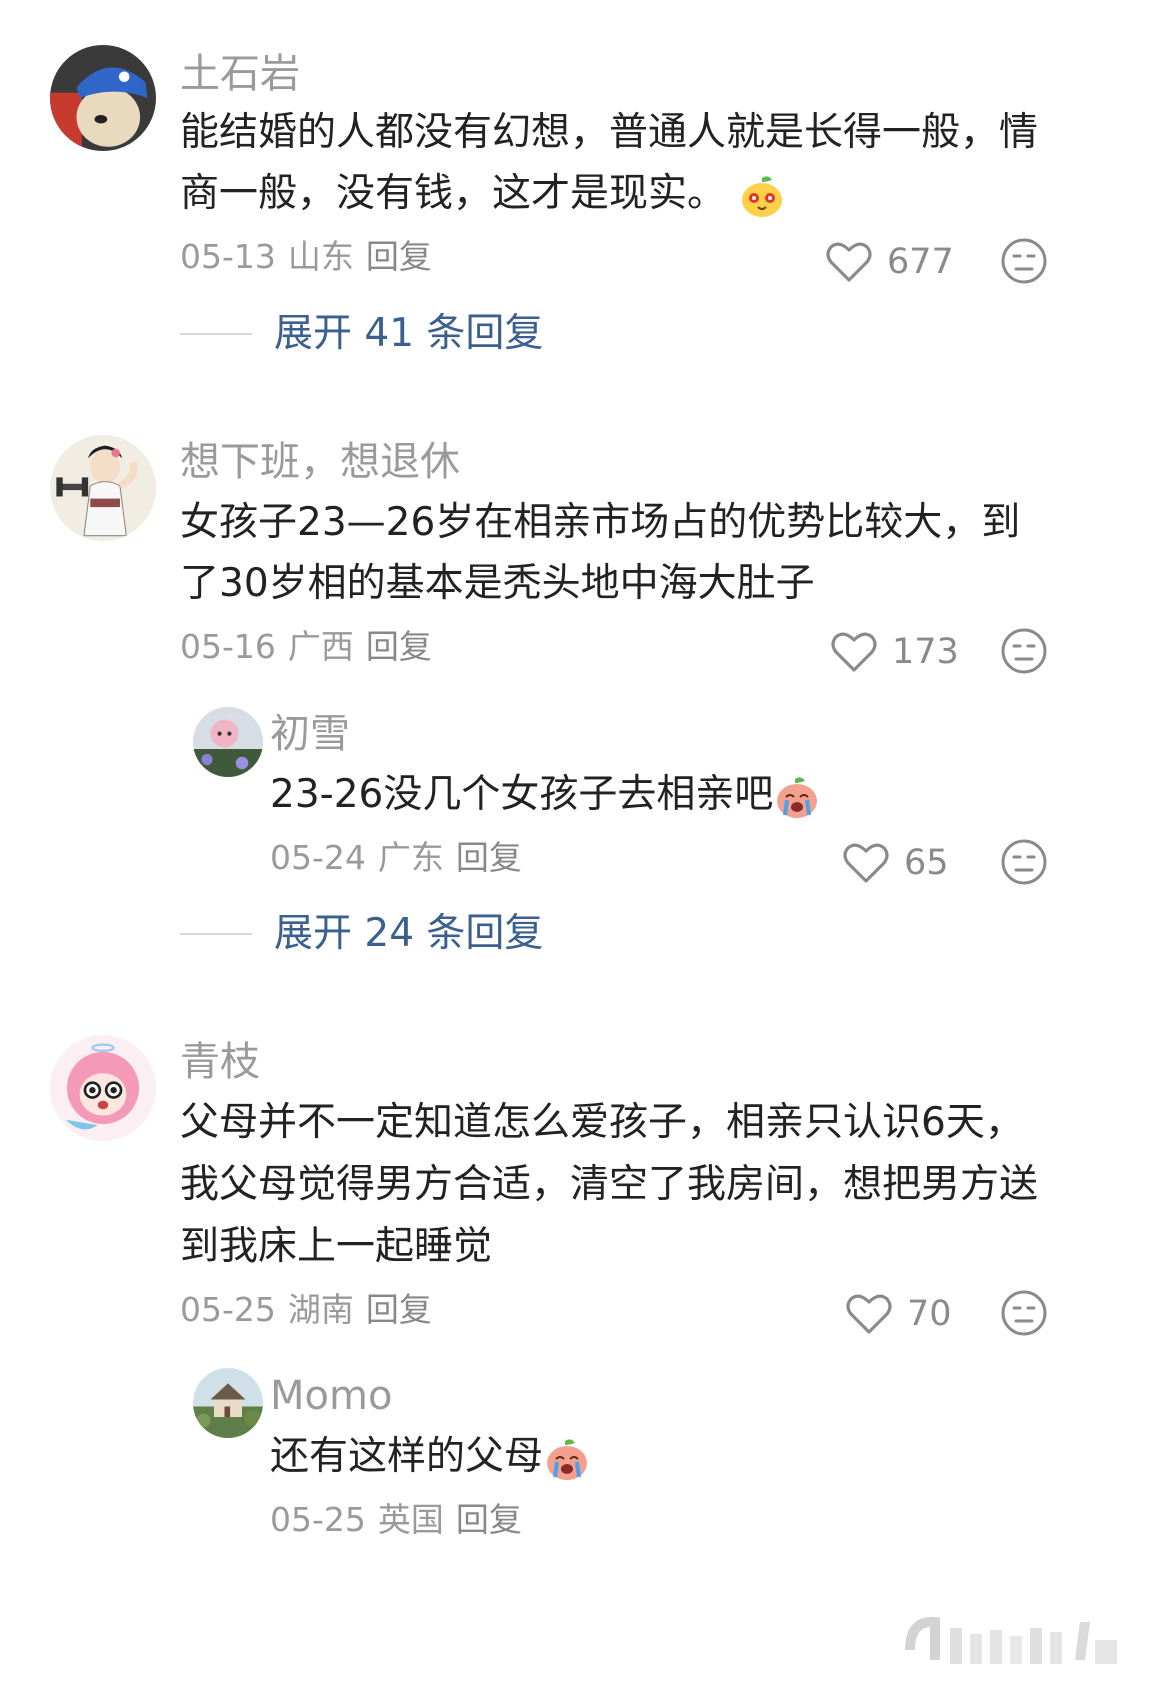 This screenshot has width=1170, height=1681. I want to click on comment-location: 湖南, so click(320, 1309).